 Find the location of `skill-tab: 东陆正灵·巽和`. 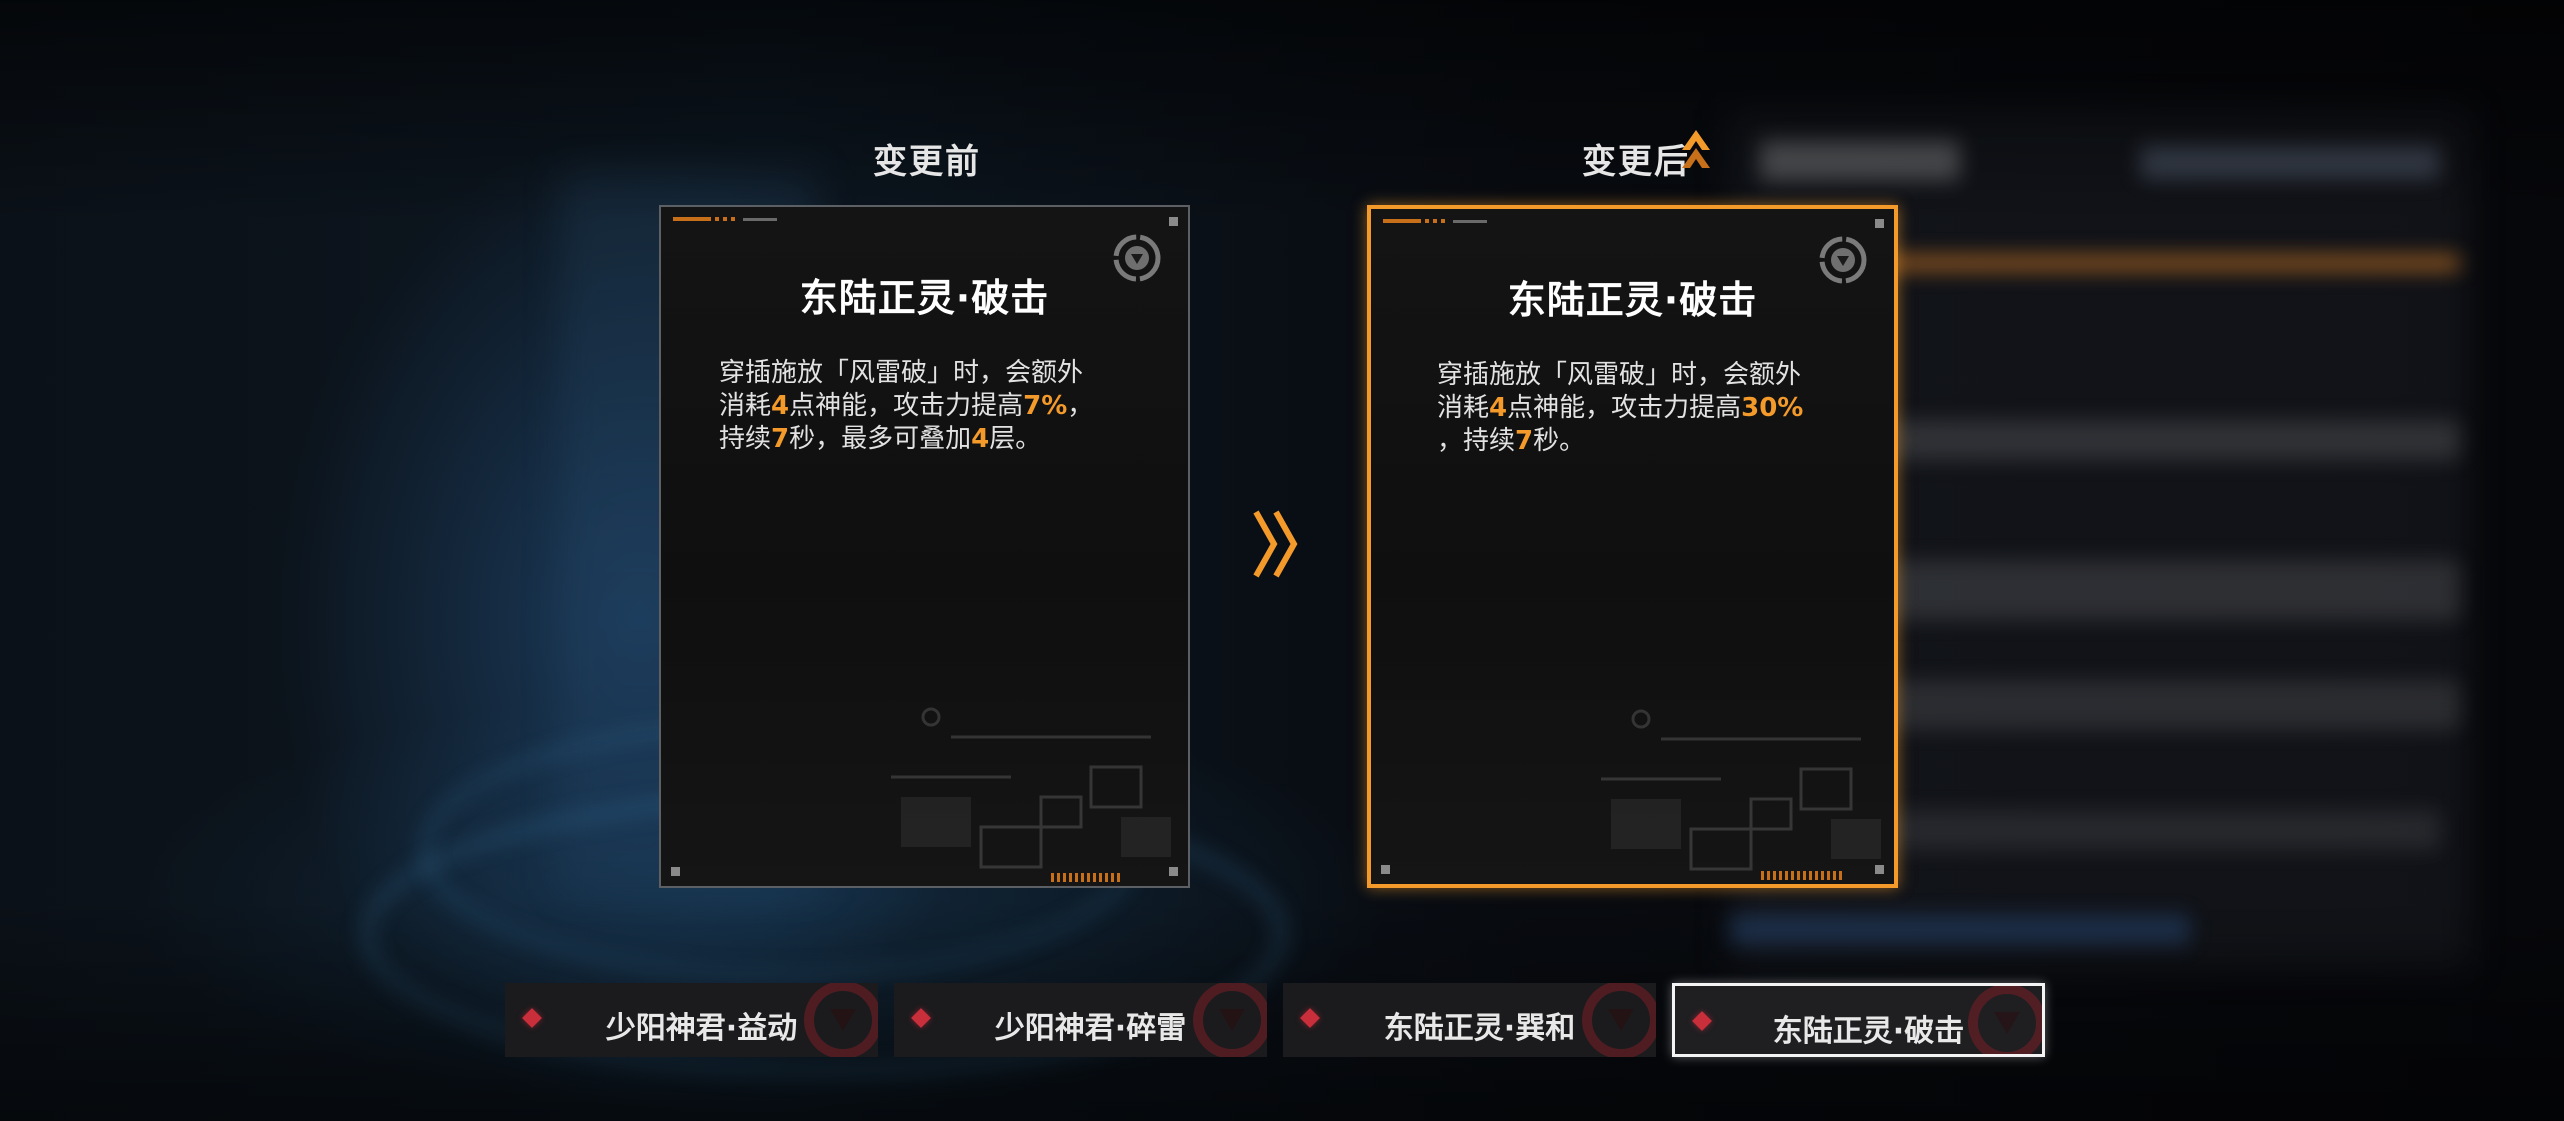

skill-tab: 东陆正灵·巽和 is located at coordinates (1469, 1020).